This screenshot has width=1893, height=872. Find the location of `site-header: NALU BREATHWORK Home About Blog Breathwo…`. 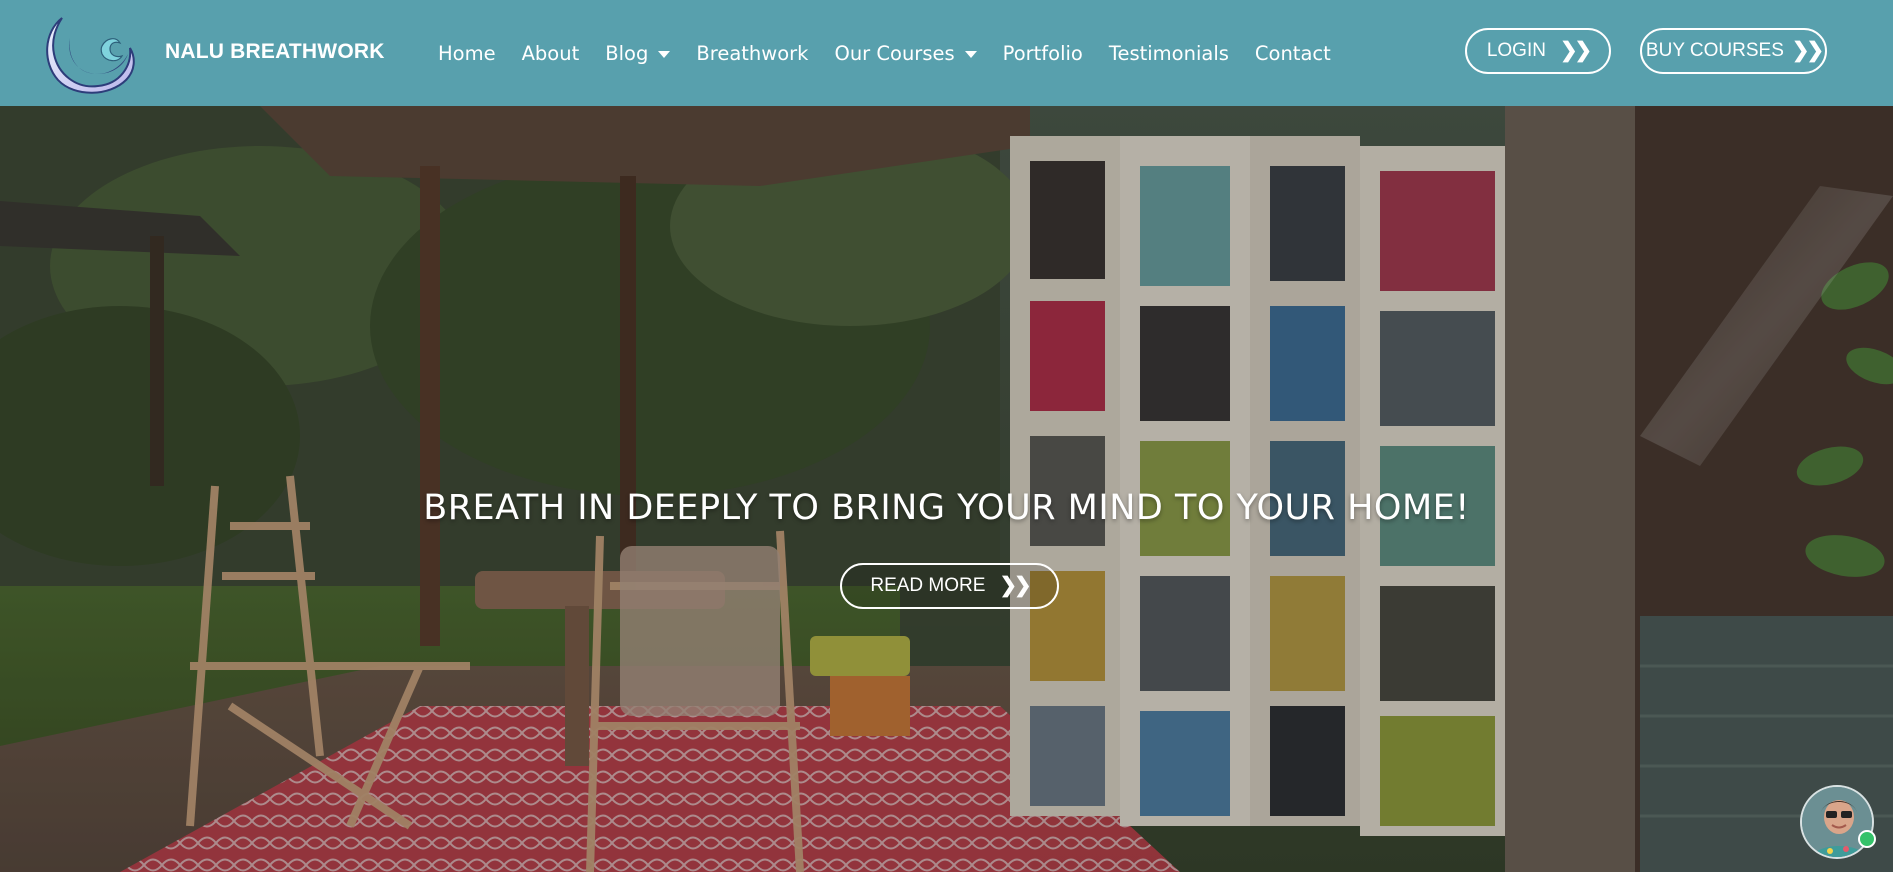

site-header: NALU BREATHWORK Home About Blog Breathwo… is located at coordinates (946, 53).